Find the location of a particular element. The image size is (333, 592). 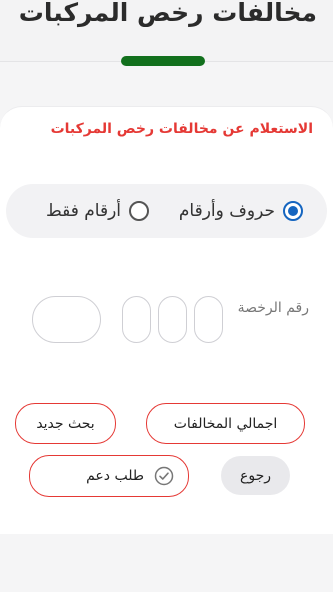

page-title: مخالفات رخص المركبات is located at coordinates (167, 13).